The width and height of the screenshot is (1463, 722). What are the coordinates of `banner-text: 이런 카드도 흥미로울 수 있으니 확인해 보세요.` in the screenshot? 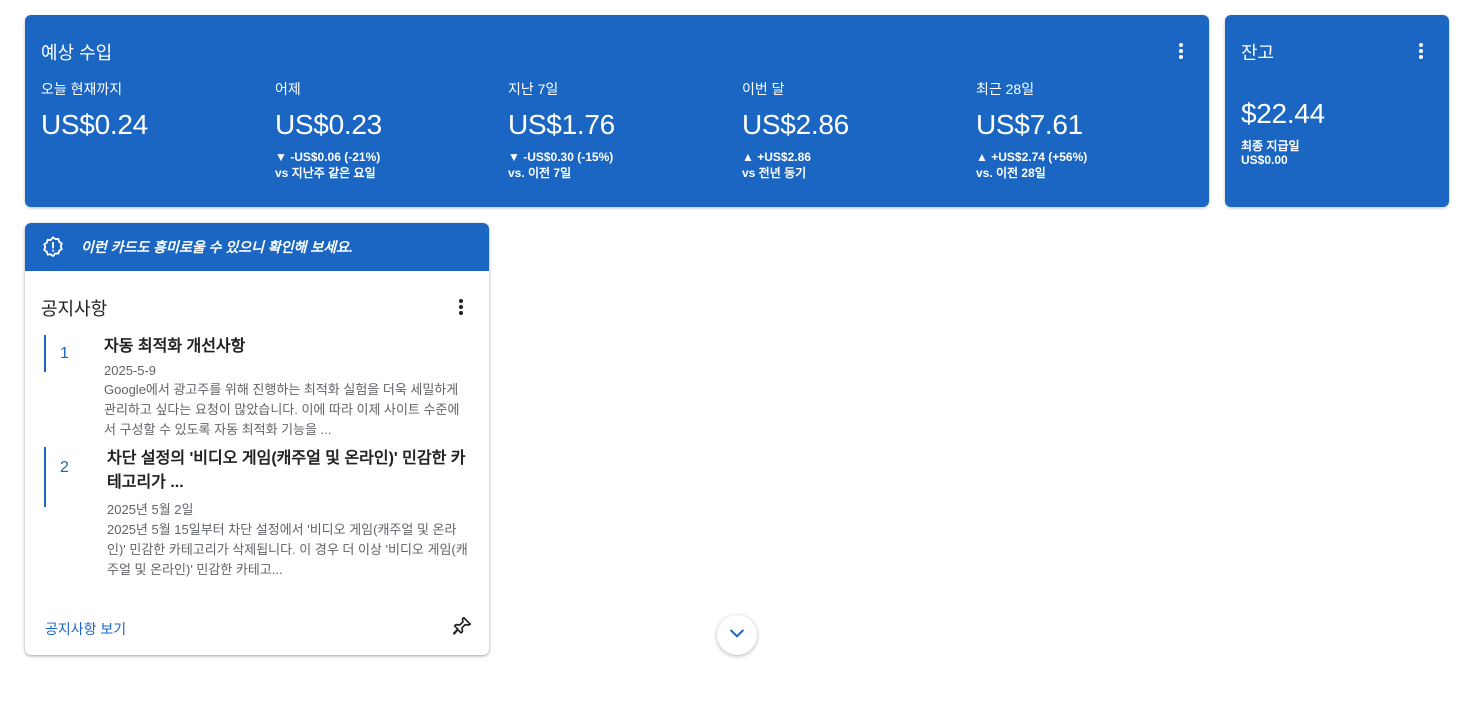 It's located at (217, 247).